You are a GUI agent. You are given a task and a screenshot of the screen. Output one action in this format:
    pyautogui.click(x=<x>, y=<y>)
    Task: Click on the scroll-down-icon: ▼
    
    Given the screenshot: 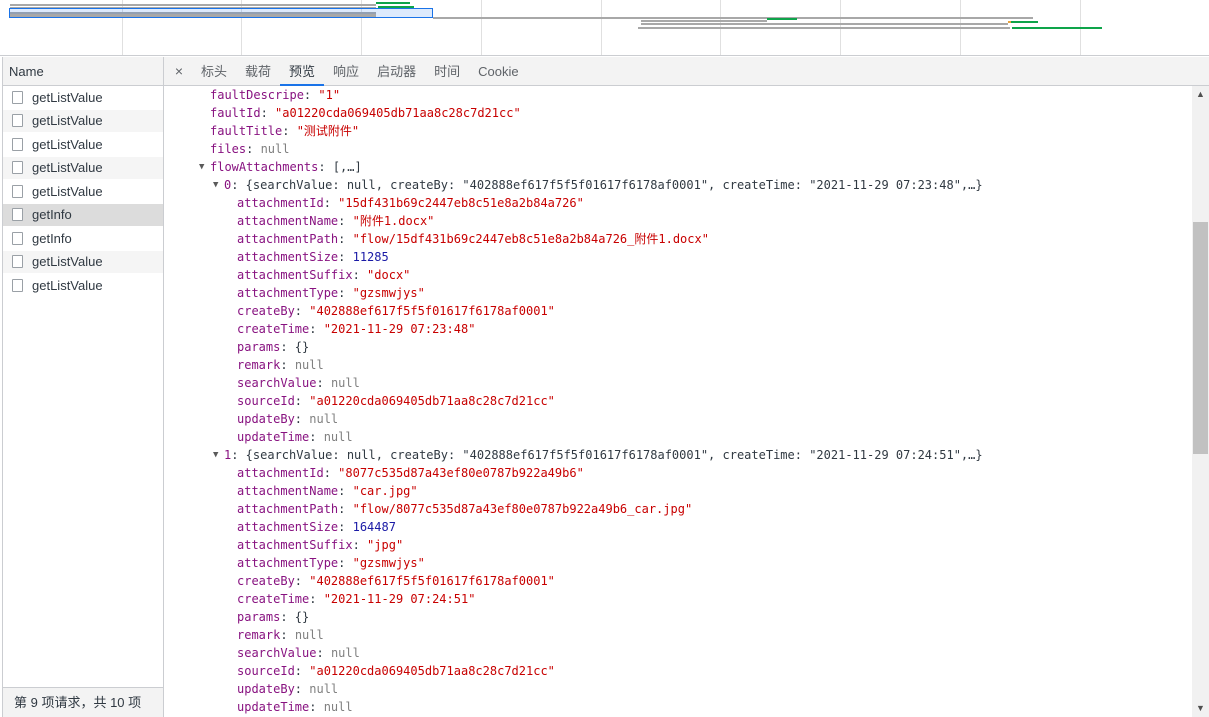 What is the action you would take?
    pyautogui.click(x=1200, y=708)
    